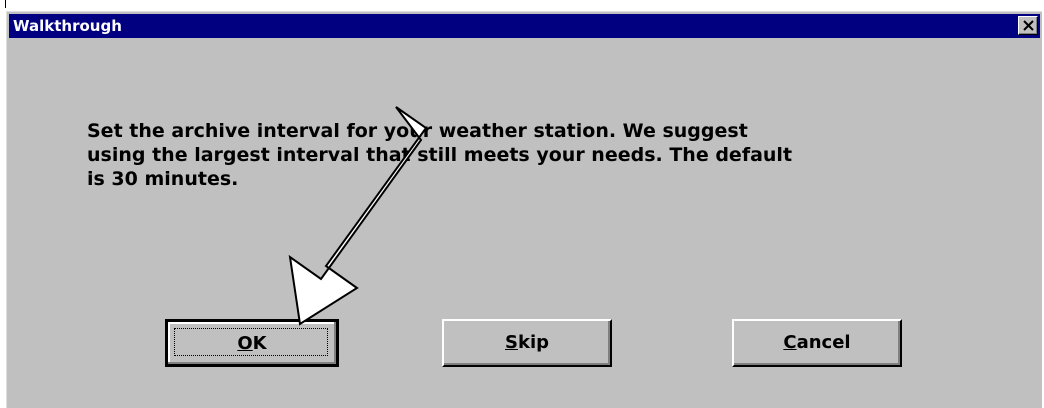 This screenshot has height=408, width=1044. I want to click on close-button, so click(1028, 25).